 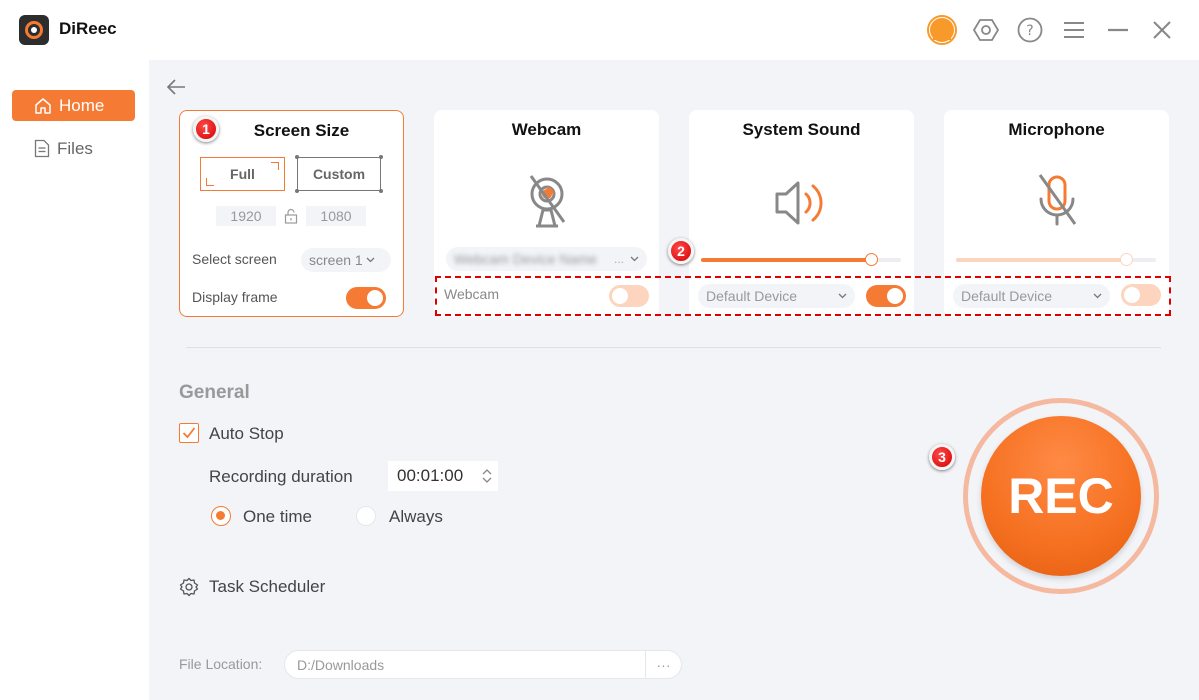 I want to click on menu-icon, so click(x=1074, y=30).